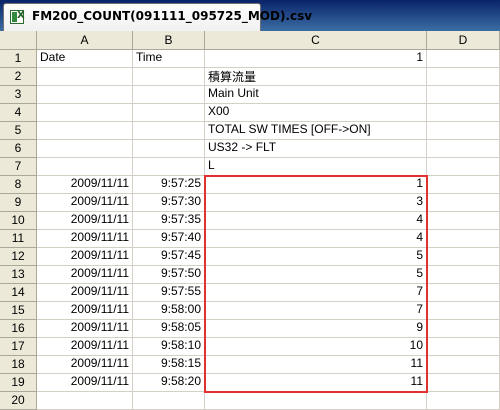  What do you see at coordinates (18, 365) in the screenshot?
I see `row-header-18: 18` at bounding box center [18, 365].